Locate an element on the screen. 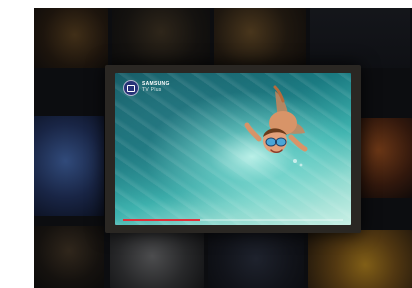 The image size is (412, 288). progress-fill is located at coordinates (161, 220).